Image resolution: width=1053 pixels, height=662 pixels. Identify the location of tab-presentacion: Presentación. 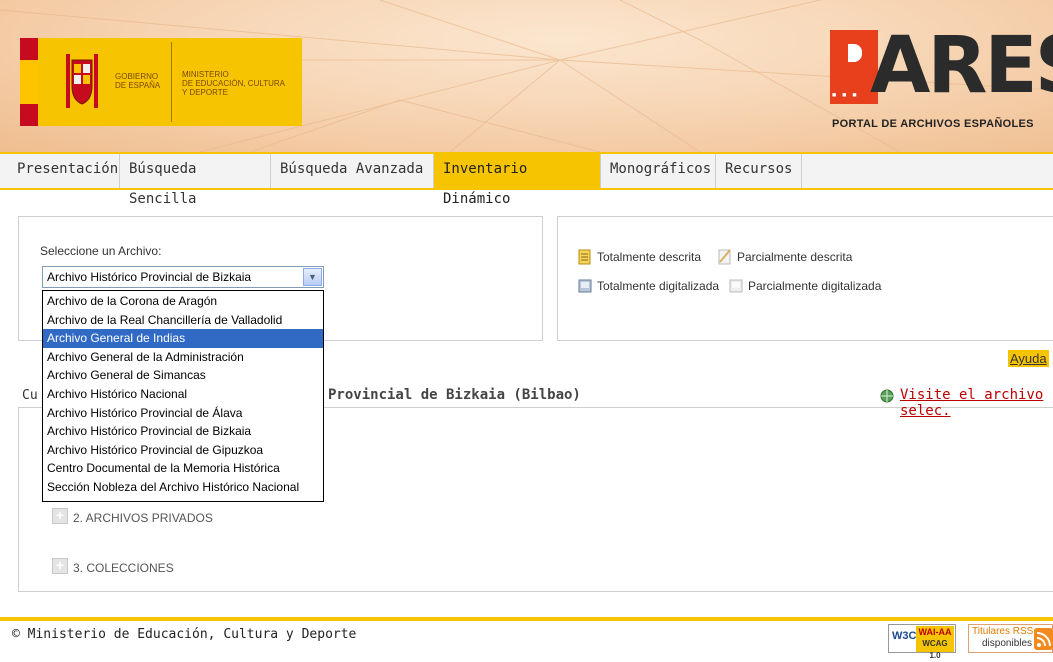
(64, 171).